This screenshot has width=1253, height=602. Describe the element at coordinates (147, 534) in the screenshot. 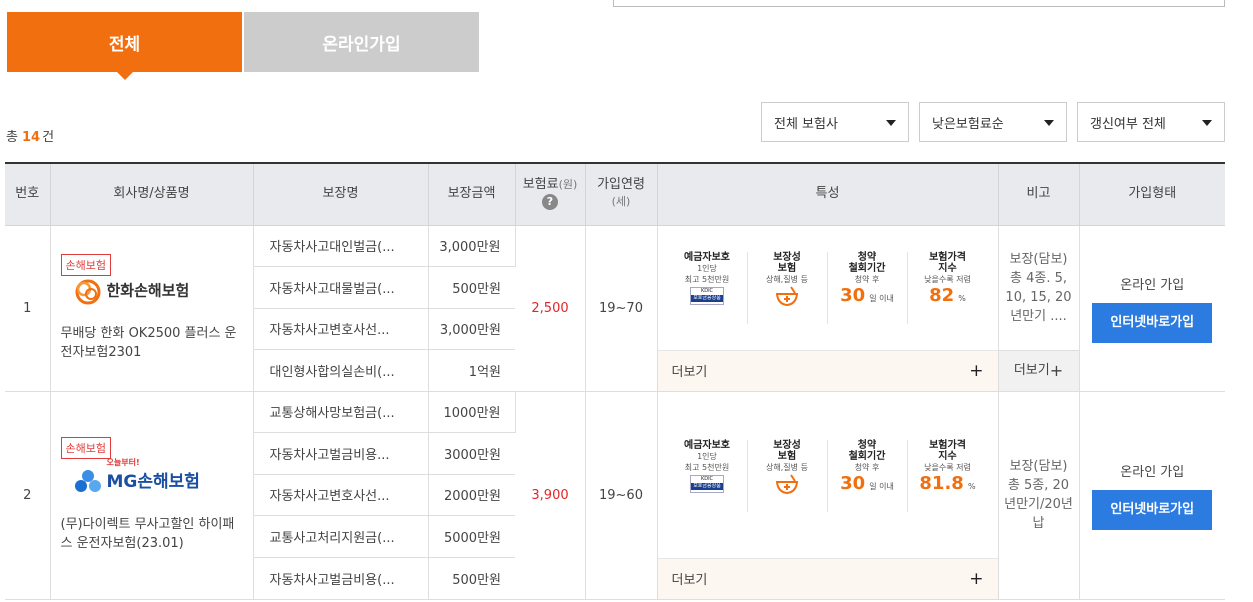

I see `product-name: (무)다이렉트 무사고할인 하이패스 운전자보험(23.01)` at that location.